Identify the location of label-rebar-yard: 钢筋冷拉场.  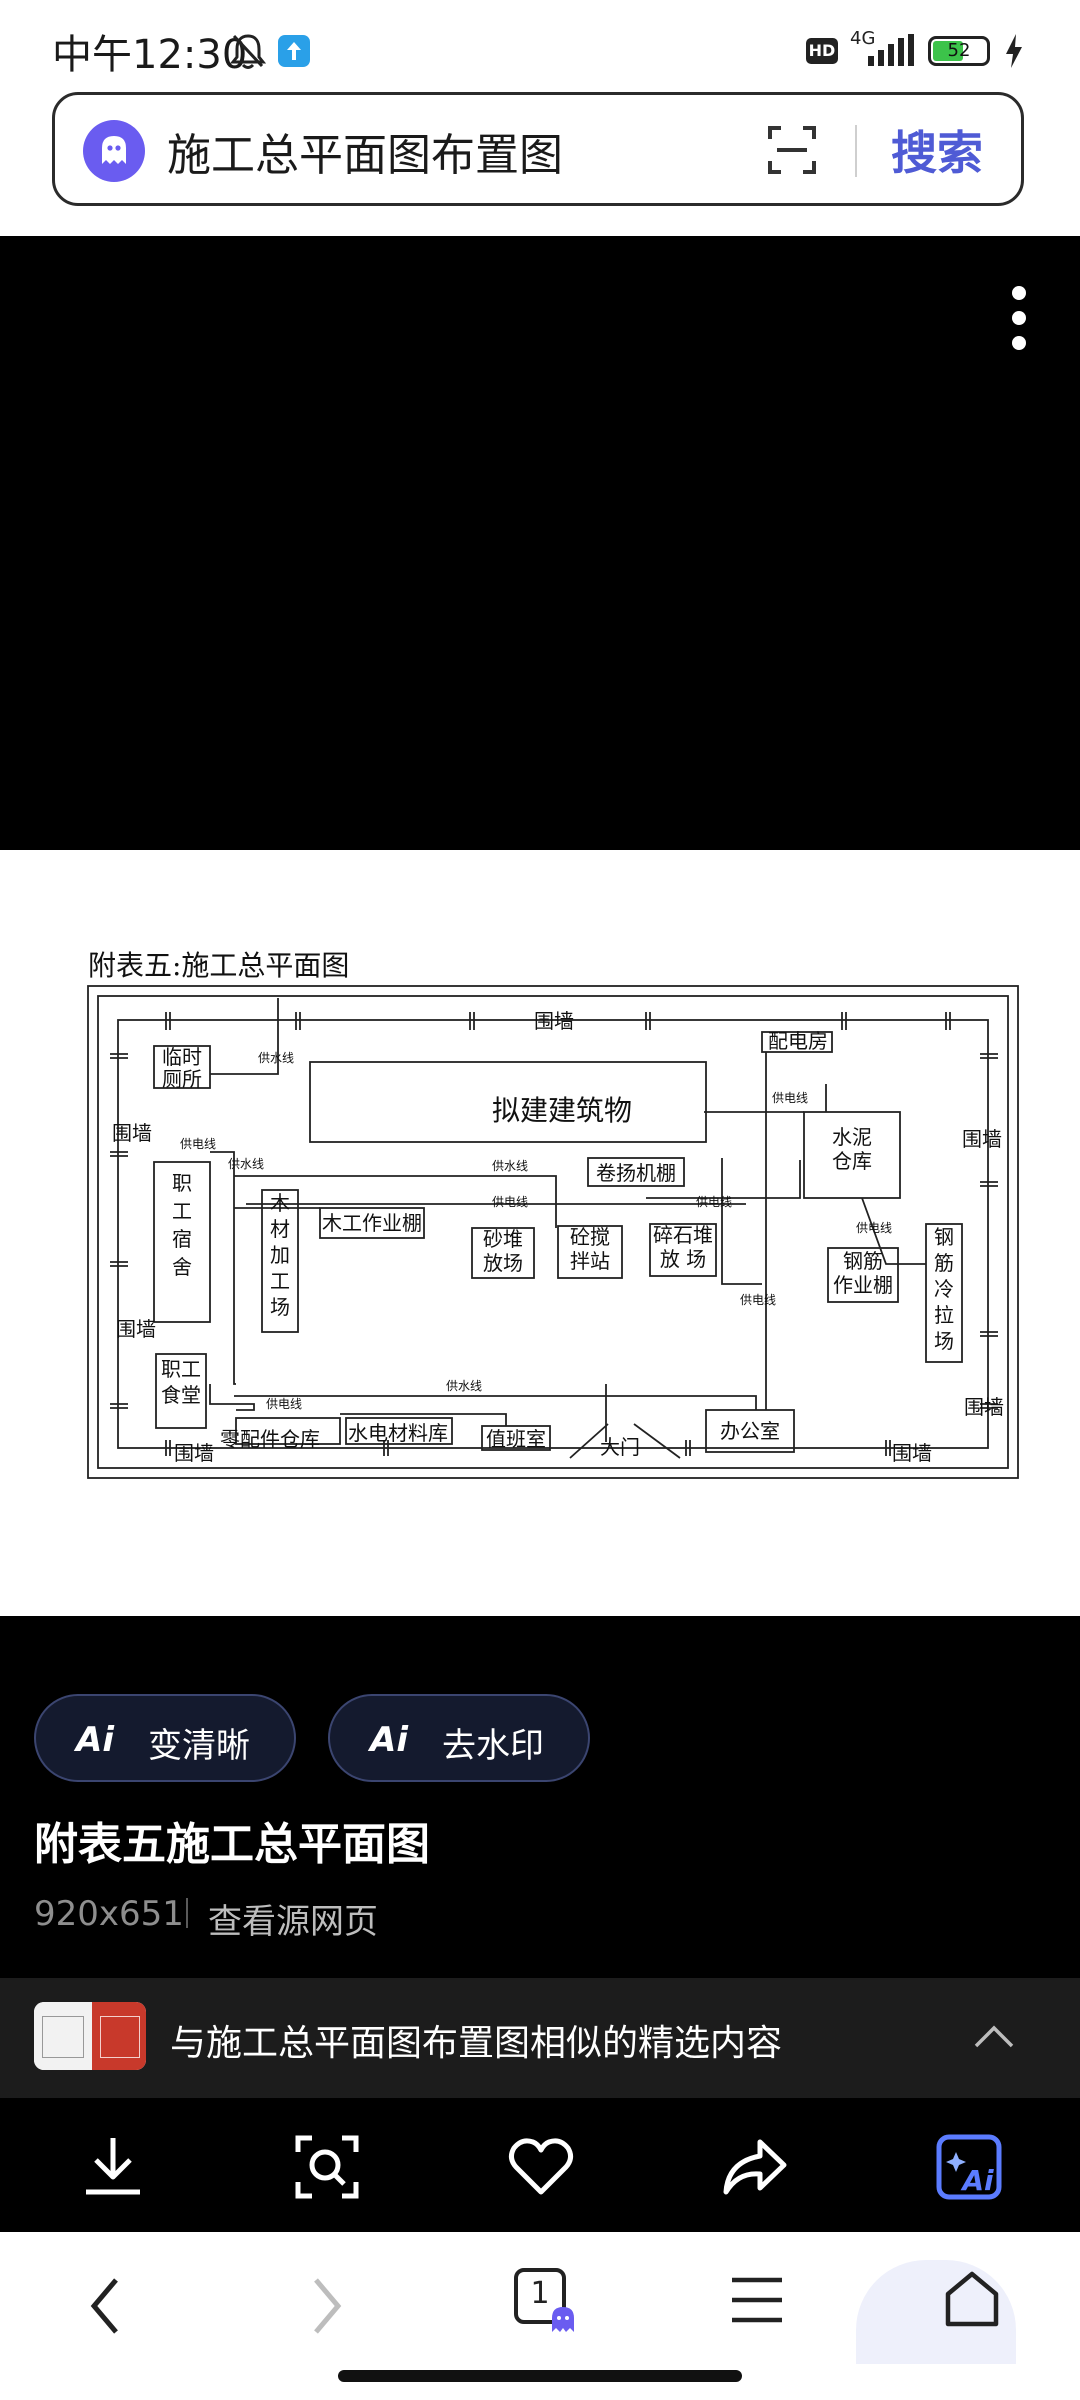
(944, 1289).